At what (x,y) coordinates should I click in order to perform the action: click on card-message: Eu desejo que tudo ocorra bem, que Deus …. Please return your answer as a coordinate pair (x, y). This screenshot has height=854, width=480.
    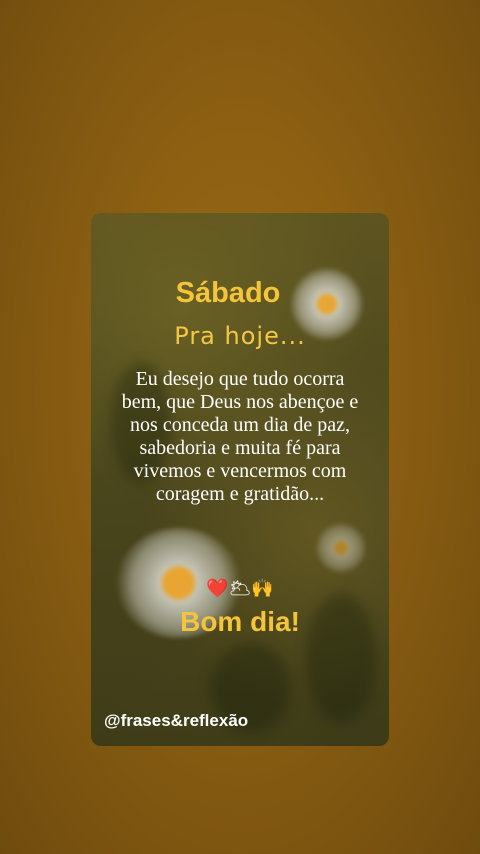
    Looking at the image, I should click on (240, 436).